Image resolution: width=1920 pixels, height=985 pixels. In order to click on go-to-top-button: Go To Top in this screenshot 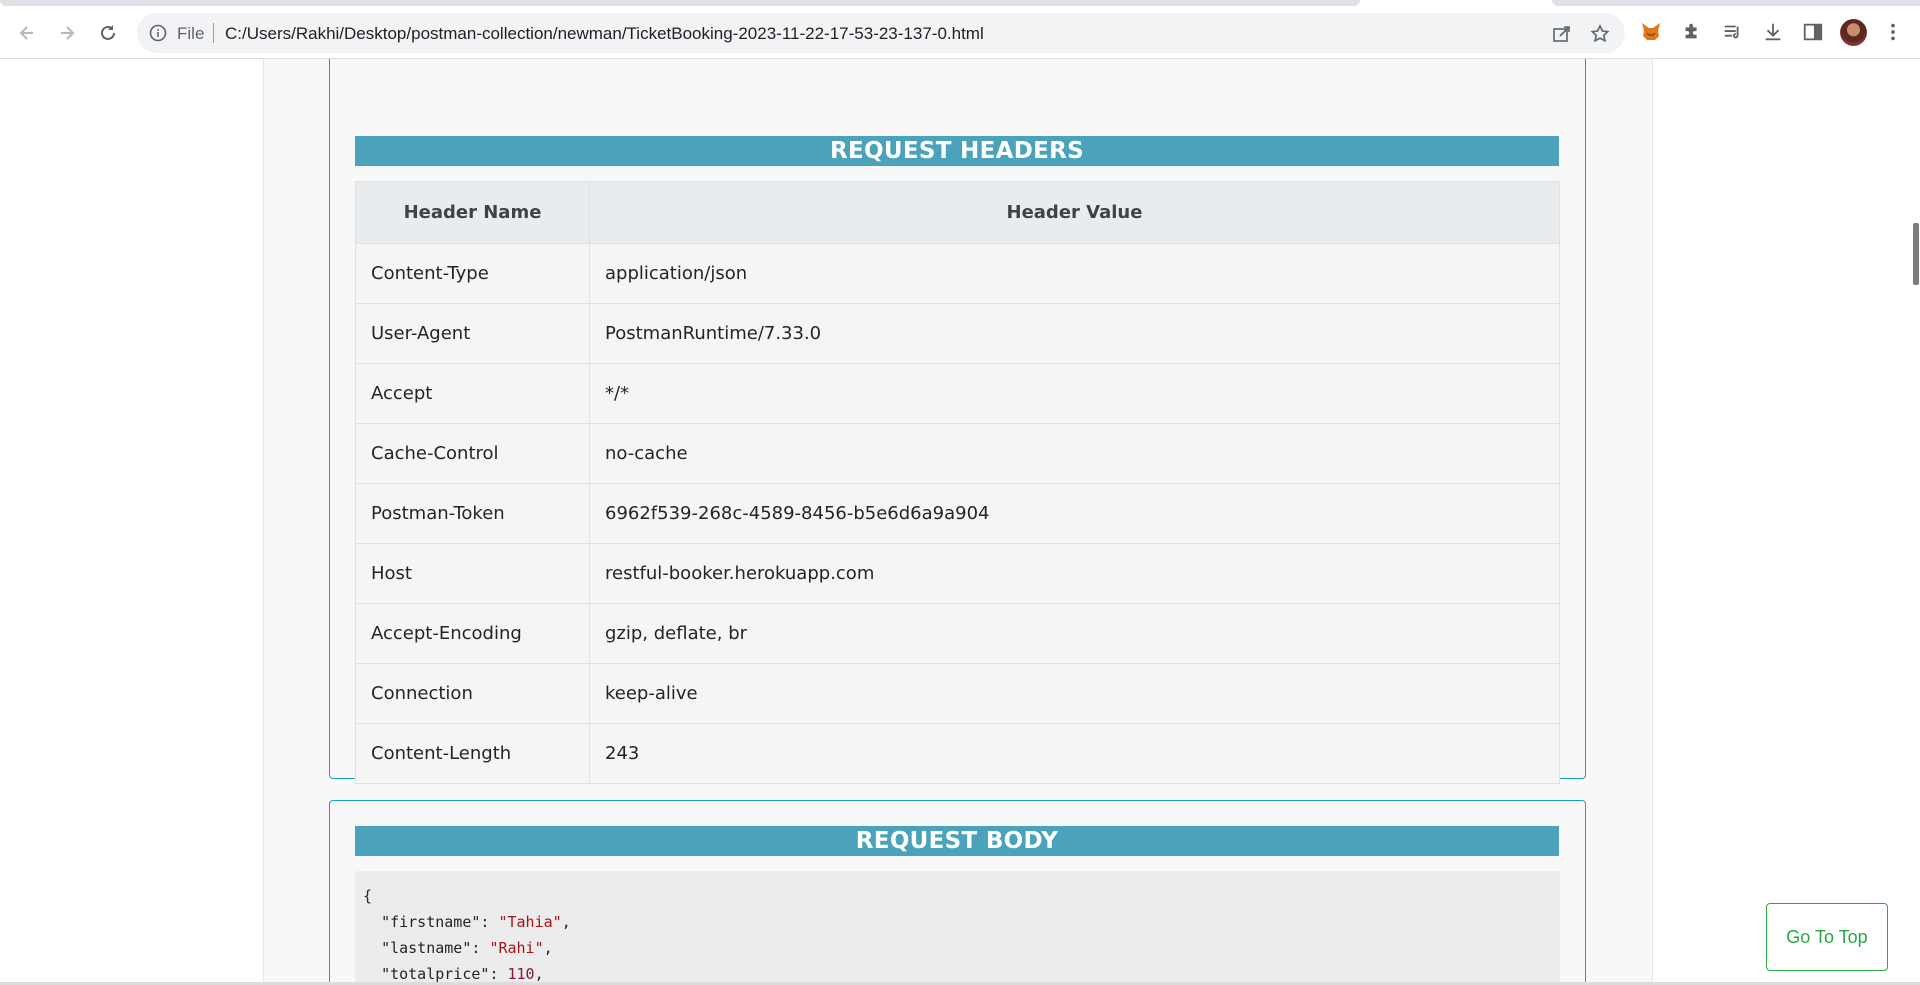, I will do `click(1827, 937)`.